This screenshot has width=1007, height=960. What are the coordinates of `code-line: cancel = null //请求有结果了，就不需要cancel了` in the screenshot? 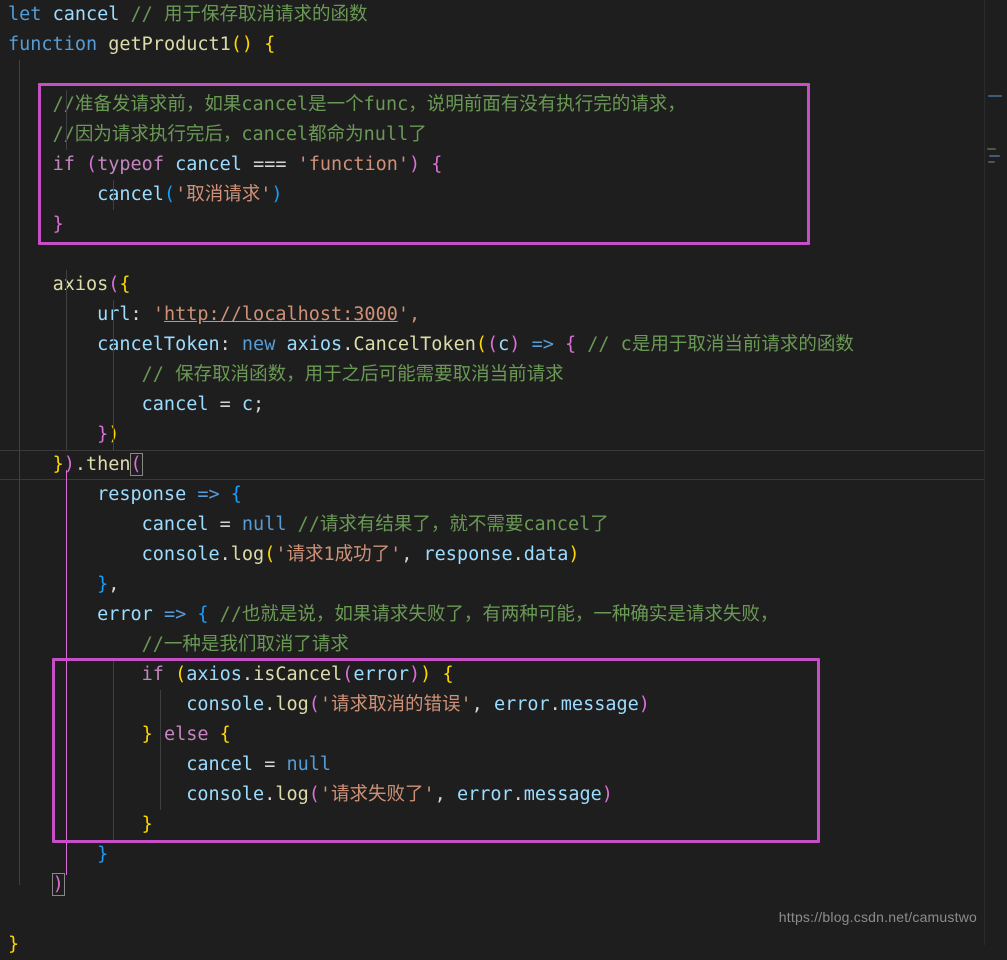 It's located at (492, 525).